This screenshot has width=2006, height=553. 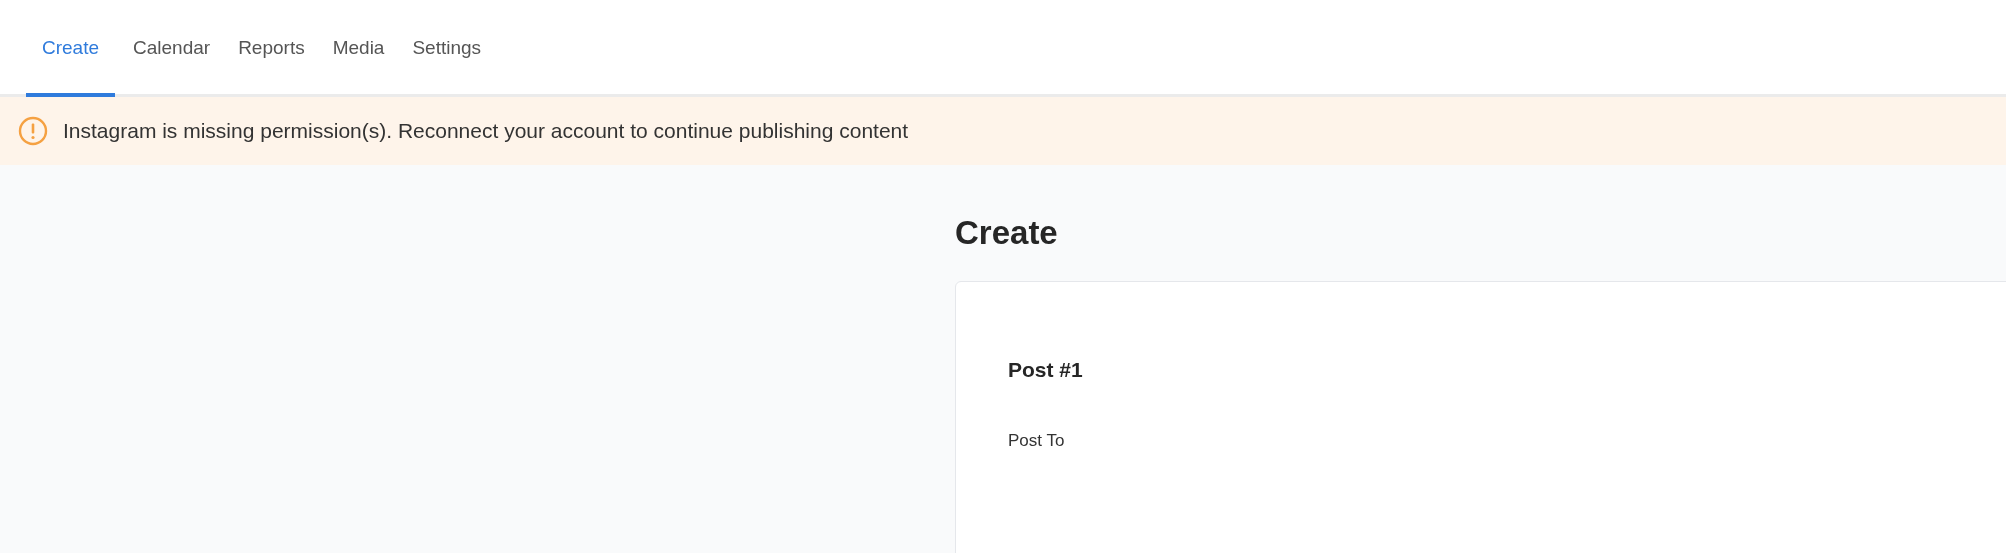 What do you see at coordinates (1037, 440) in the screenshot?
I see `field-label: Post To` at bounding box center [1037, 440].